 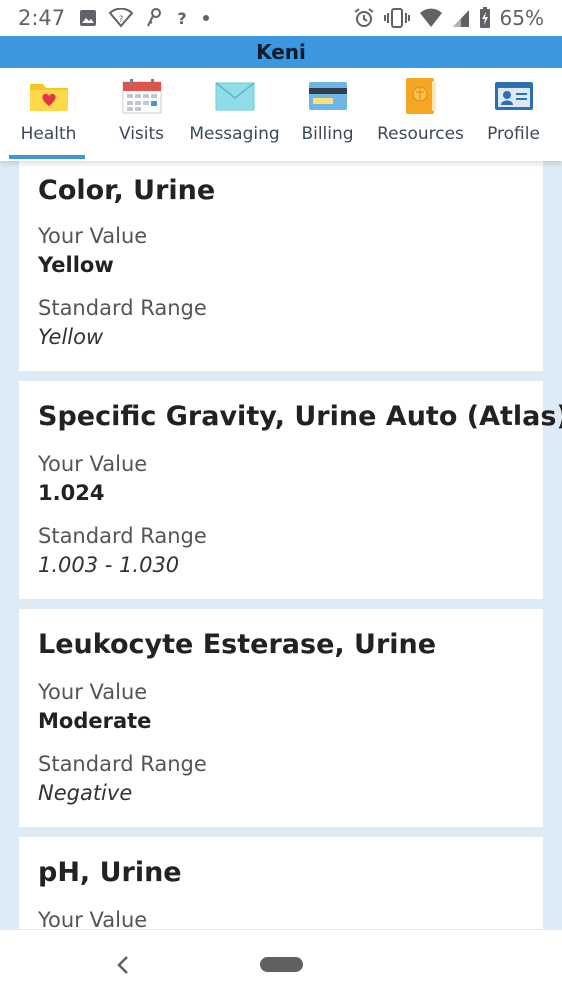 I want to click on tab-resources: Resources, so click(x=420, y=114).